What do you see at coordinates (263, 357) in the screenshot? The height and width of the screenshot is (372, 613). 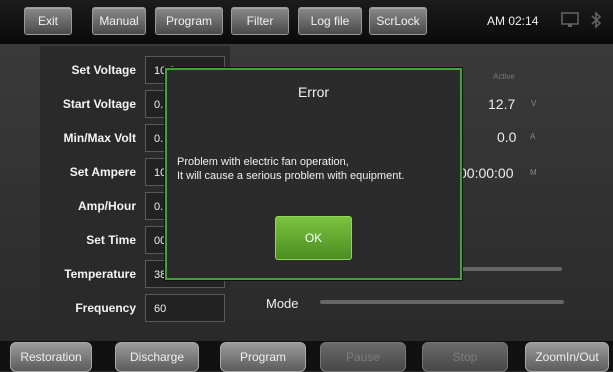 I see `program-button: Program` at bounding box center [263, 357].